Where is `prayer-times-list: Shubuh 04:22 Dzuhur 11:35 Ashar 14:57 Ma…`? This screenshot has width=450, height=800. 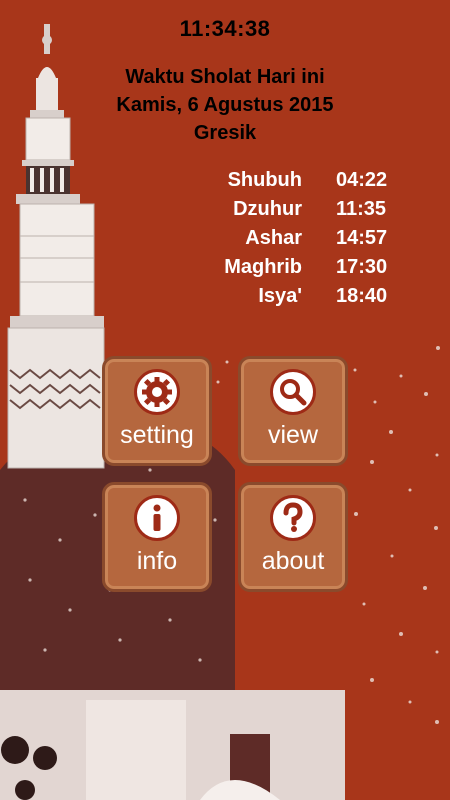 prayer-times-list: Shubuh 04:22 Dzuhur 11:35 Ashar 14:57 Ma… is located at coordinates (300, 241).